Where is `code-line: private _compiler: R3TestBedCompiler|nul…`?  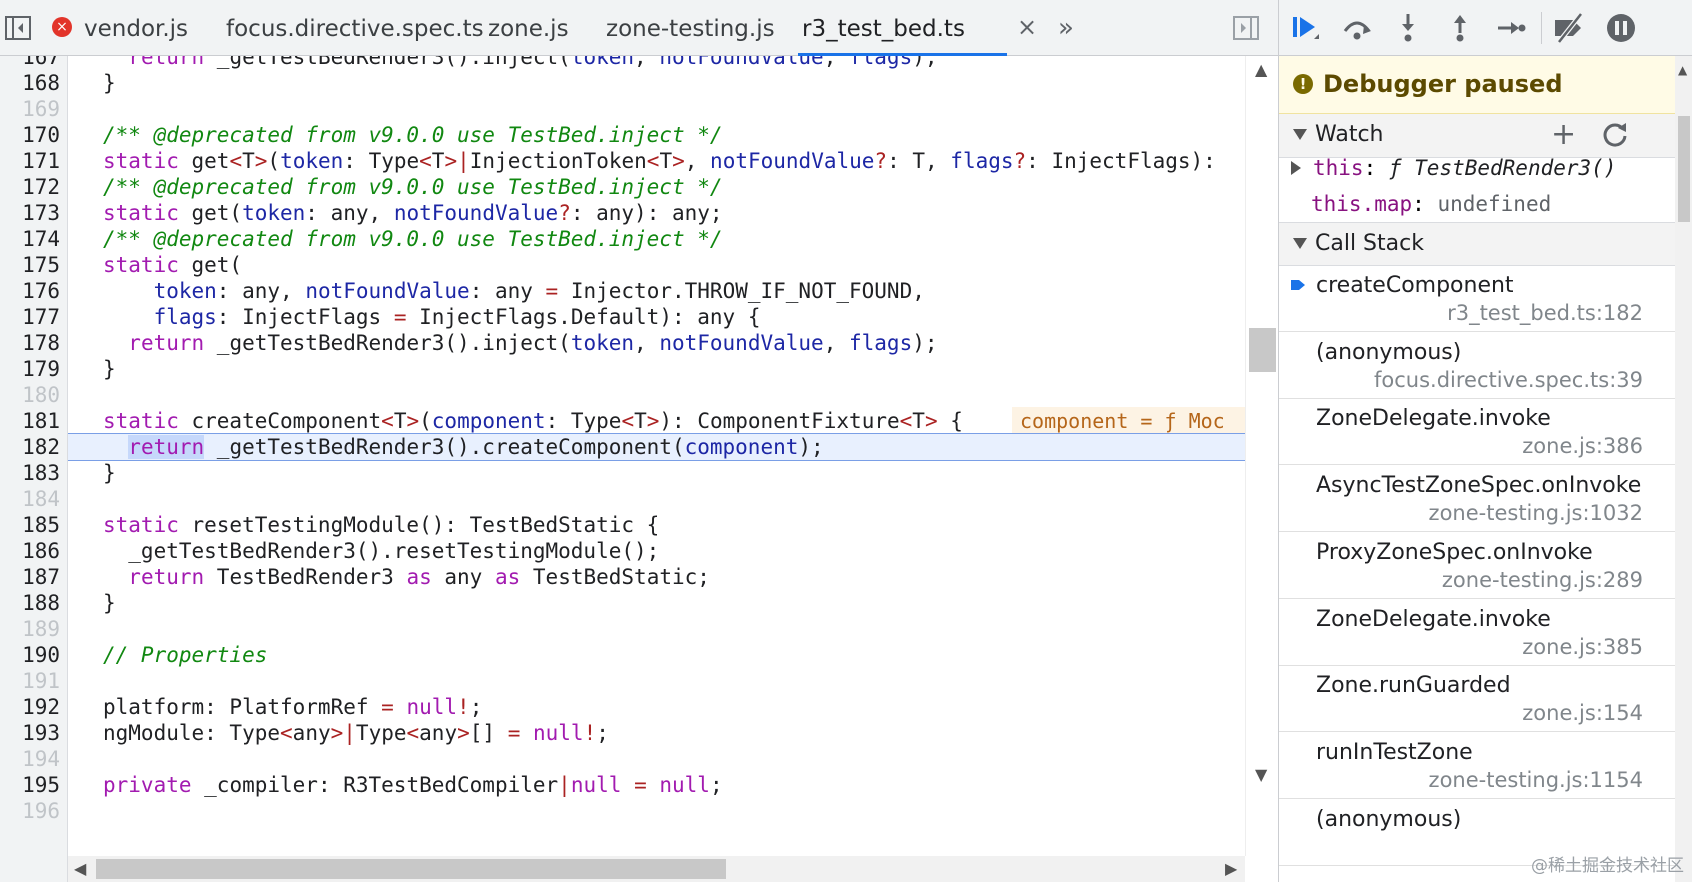 code-line: private _compiler: R3TestBedCompiler|nul… is located at coordinates (413, 785).